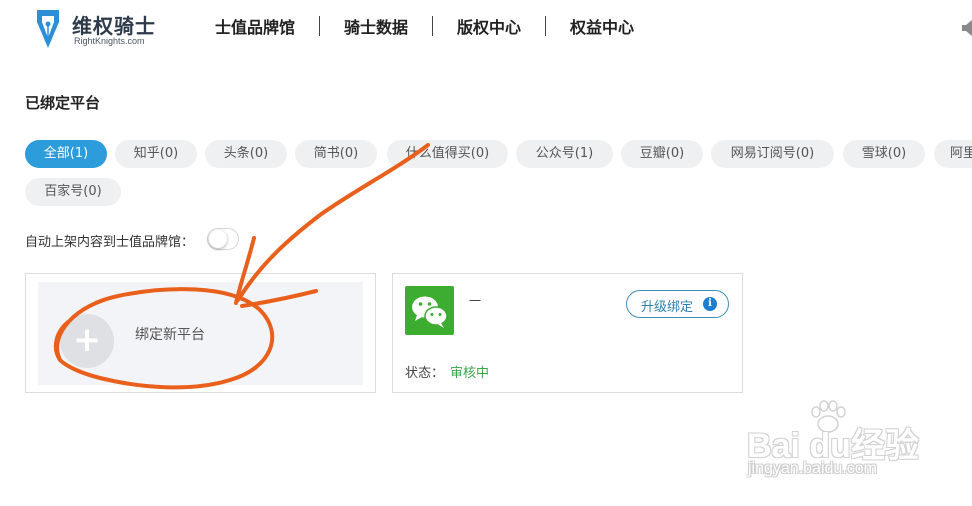 This screenshot has width=972, height=506. What do you see at coordinates (110, 242) in the screenshot?
I see `auto-publish-label: 自动上架内容到士值品牌馆：` at bounding box center [110, 242].